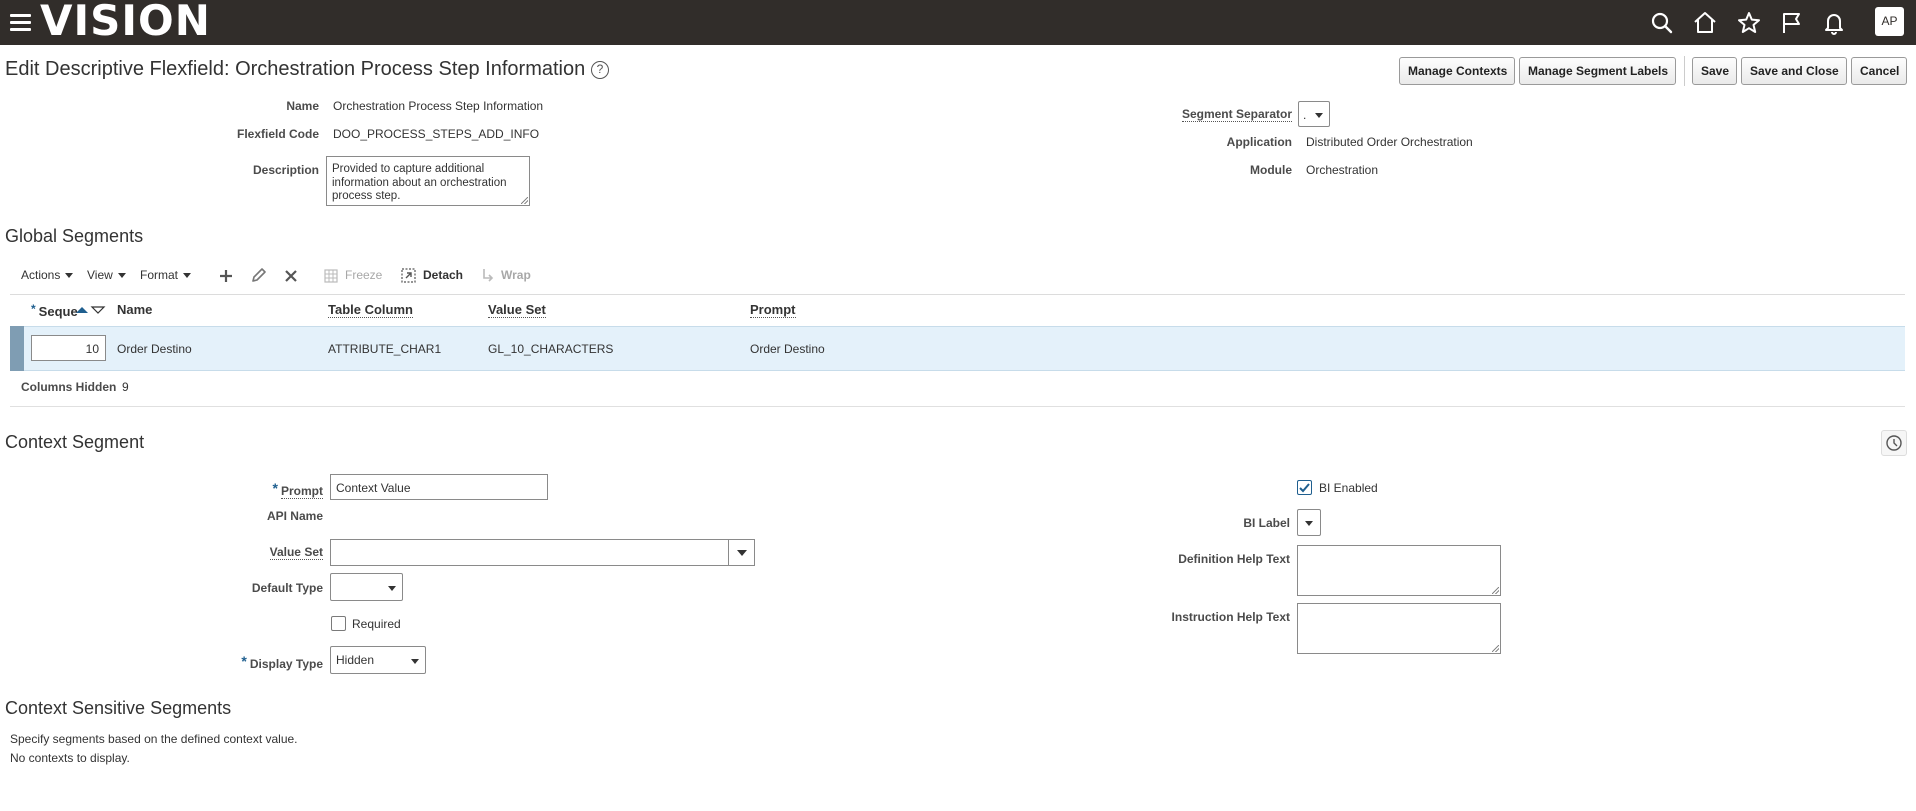  I want to click on row-table-column: ATTRIBUTE_CHAR1, so click(385, 349).